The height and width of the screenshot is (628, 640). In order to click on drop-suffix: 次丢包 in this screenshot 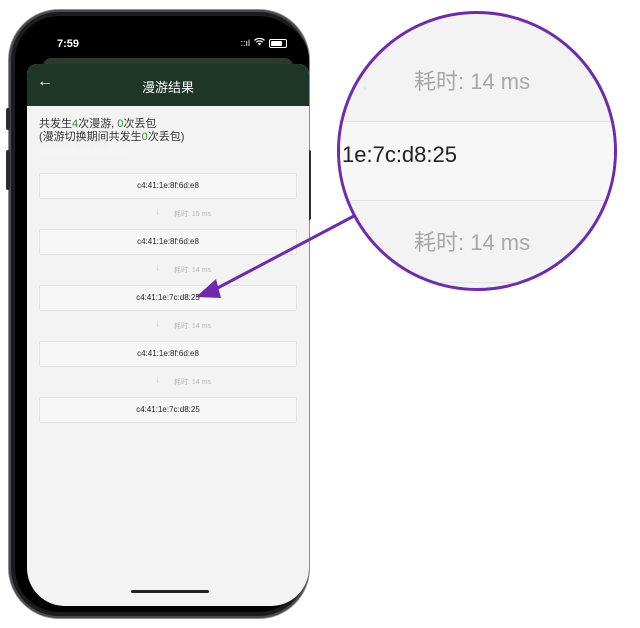, I will do `click(140, 124)`.